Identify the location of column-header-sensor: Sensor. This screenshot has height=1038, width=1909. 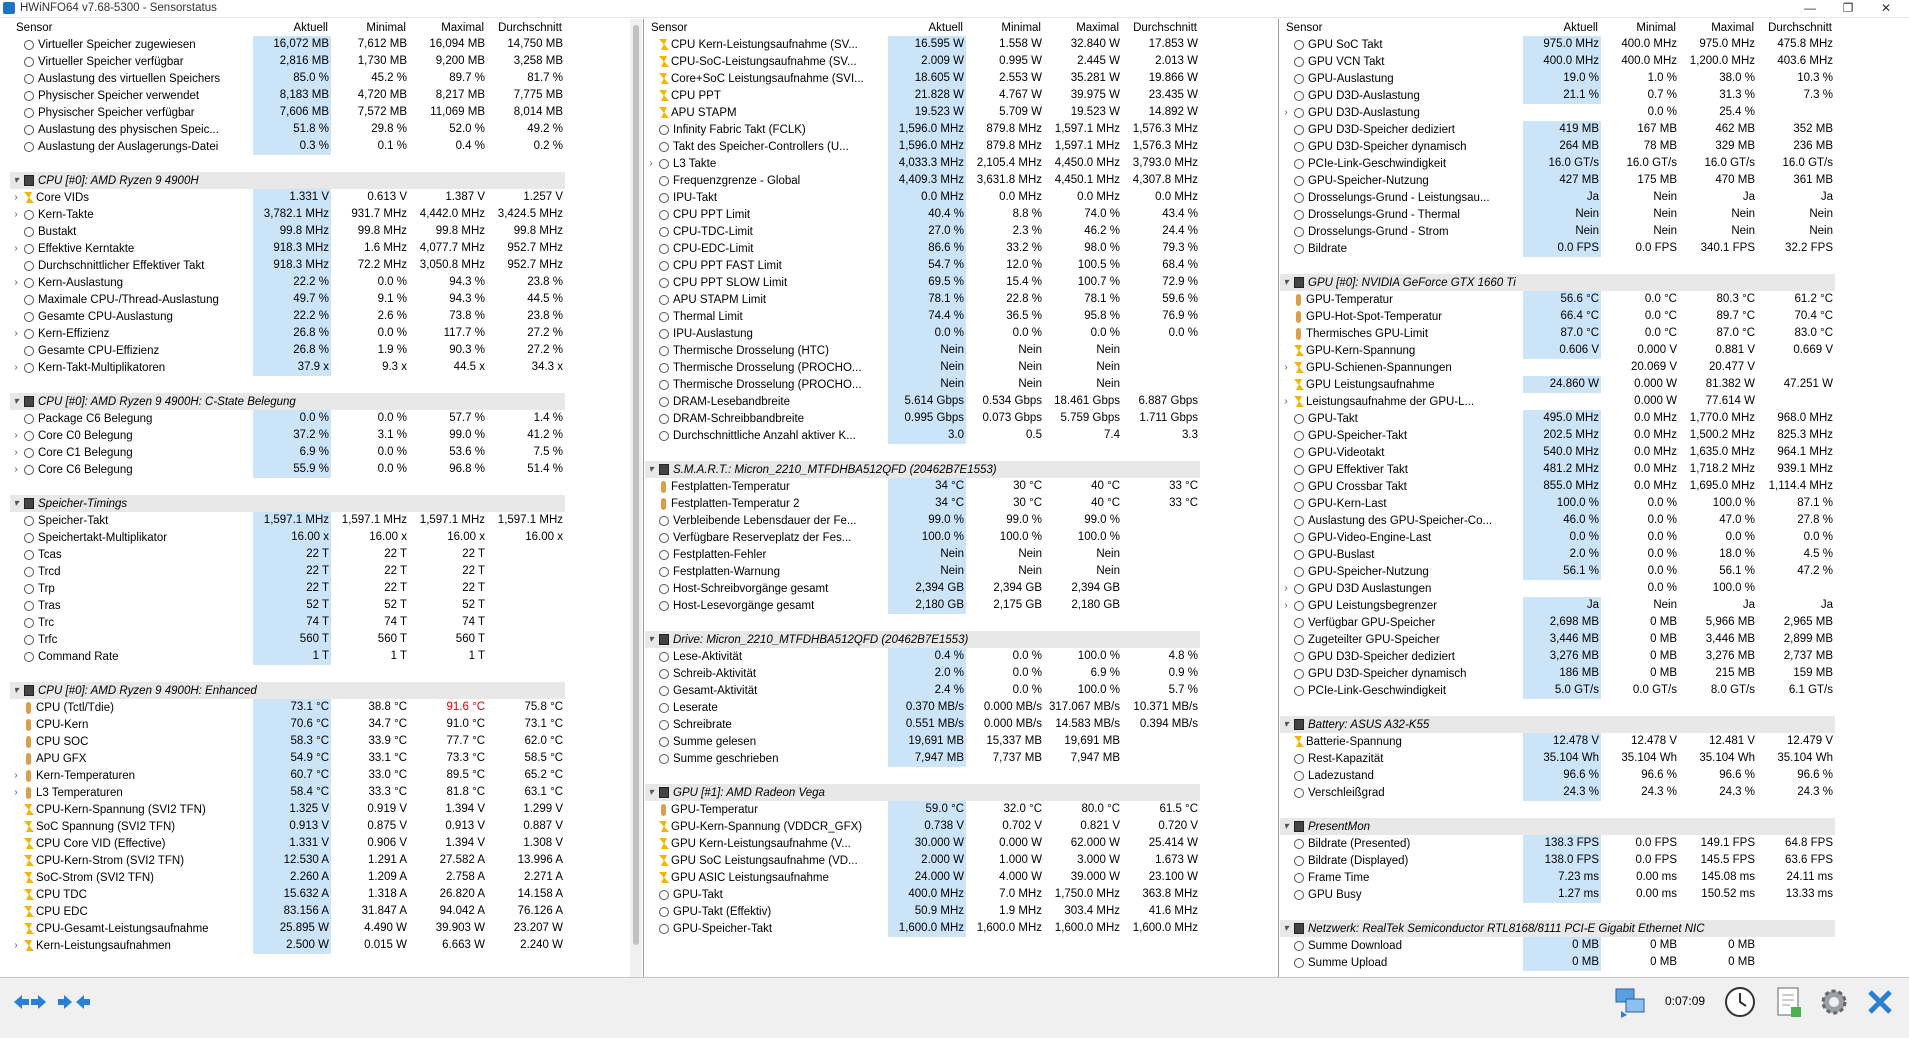
(131, 28).